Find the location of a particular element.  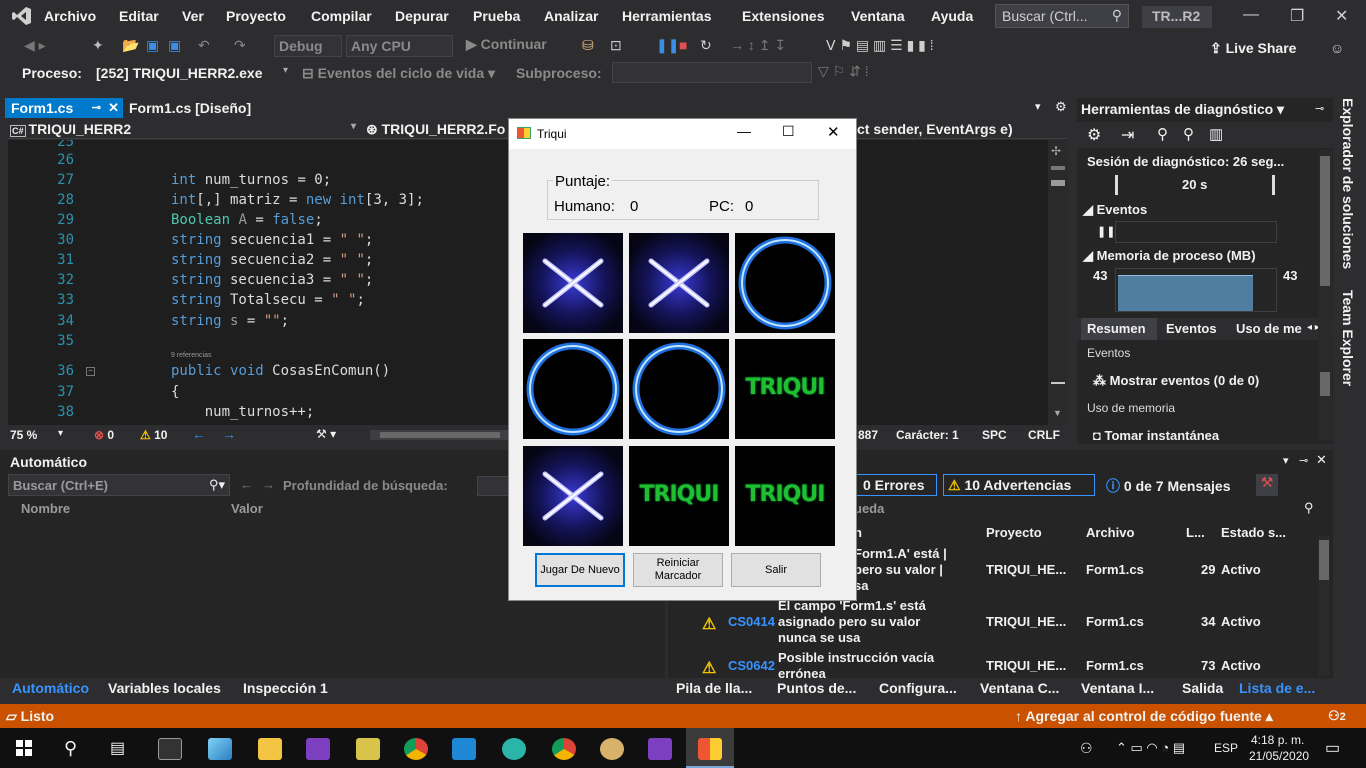

cmd-icon is located at coordinates (170, 749).